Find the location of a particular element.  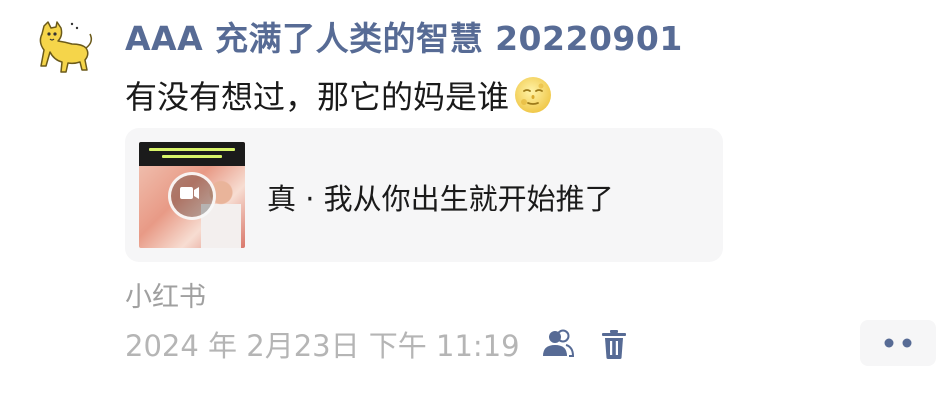

video-thumbnail is located at coordinates (192, 195).